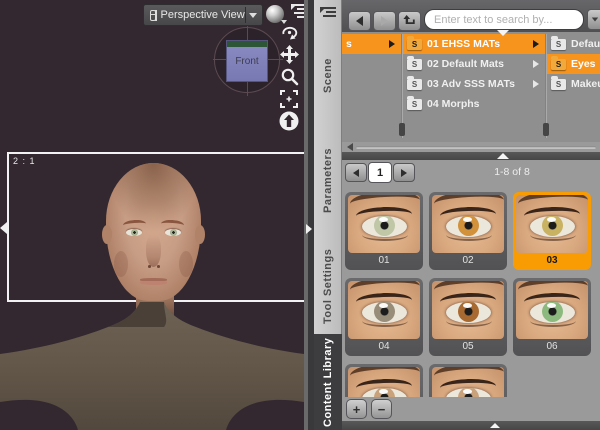  I want to click on zoom-tool-icon, so click(289, 76).